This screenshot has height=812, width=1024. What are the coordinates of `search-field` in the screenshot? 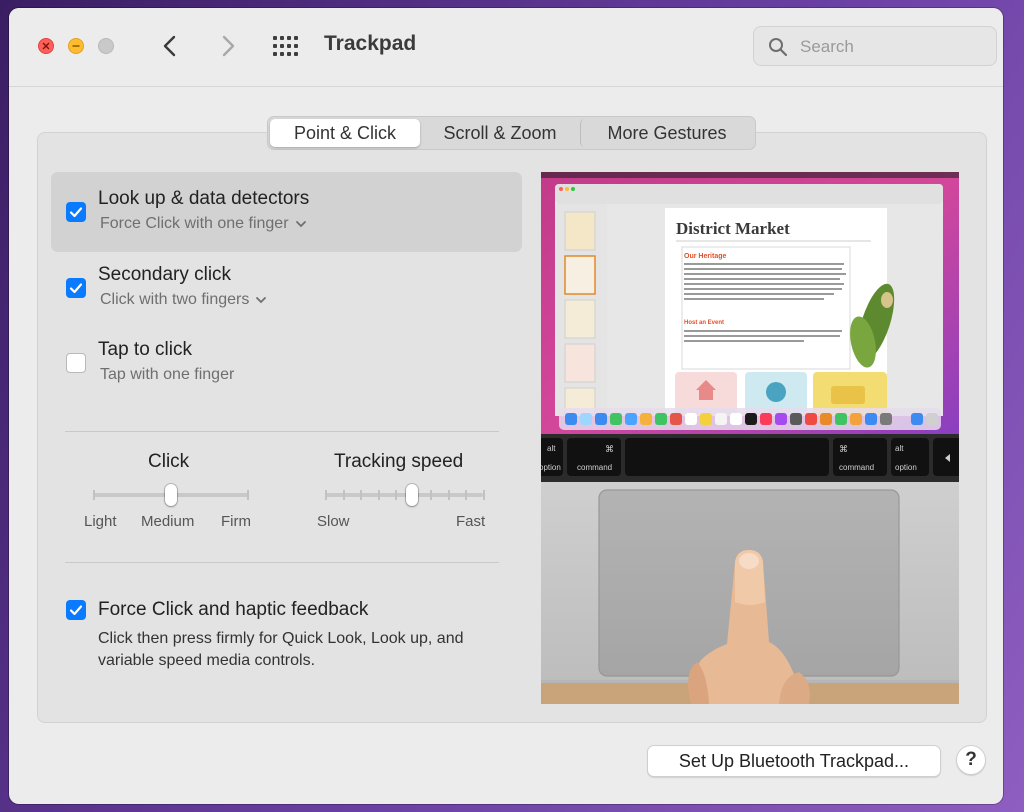 It's located at (875, 46).